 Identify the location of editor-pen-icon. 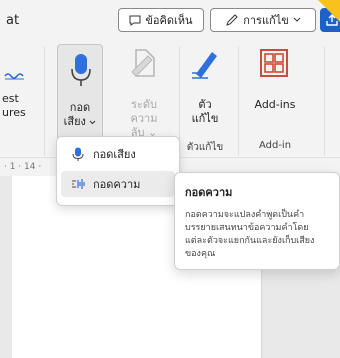
(204, 65).